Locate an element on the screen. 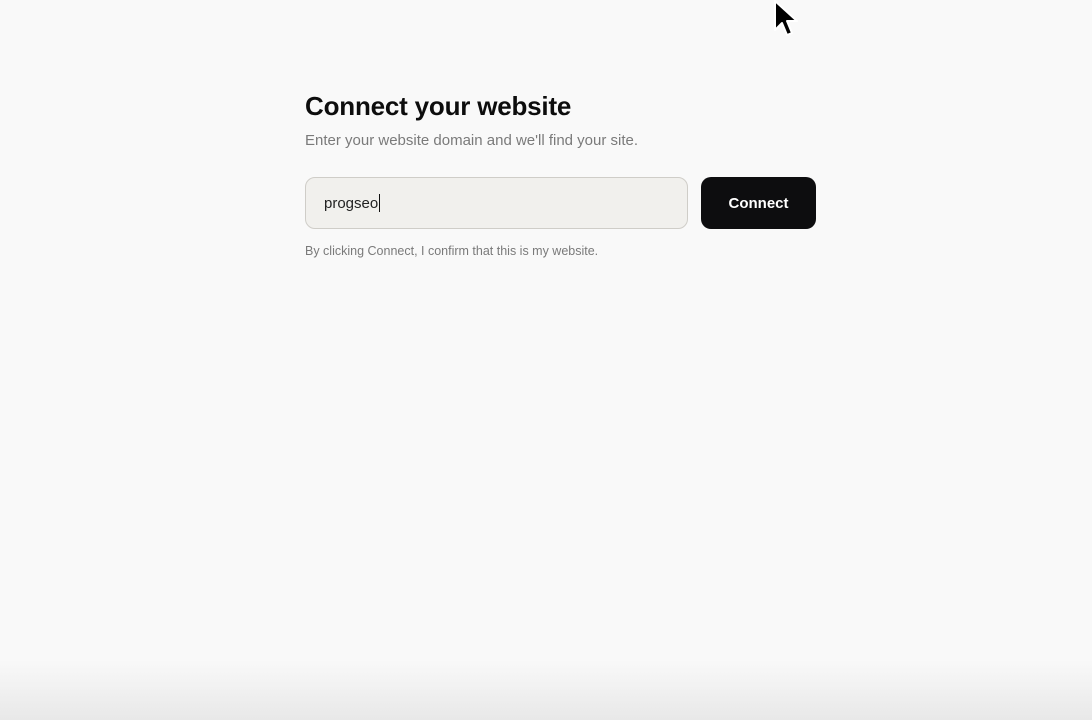  connect-button: Connect is located at coordinates (758, 203).